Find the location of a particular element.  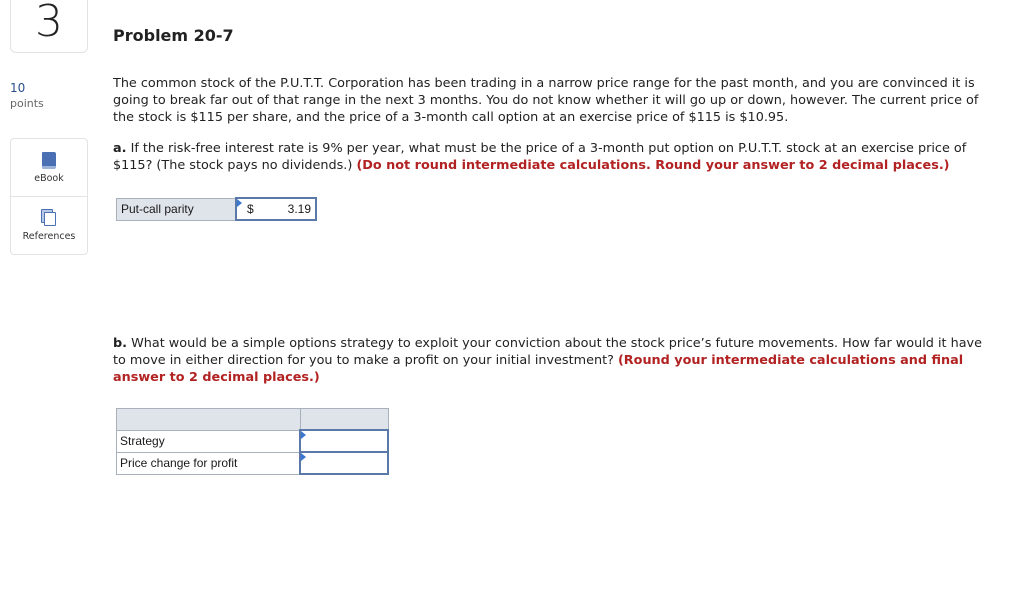

points-value: 10 is located at coordinates (18, 88).